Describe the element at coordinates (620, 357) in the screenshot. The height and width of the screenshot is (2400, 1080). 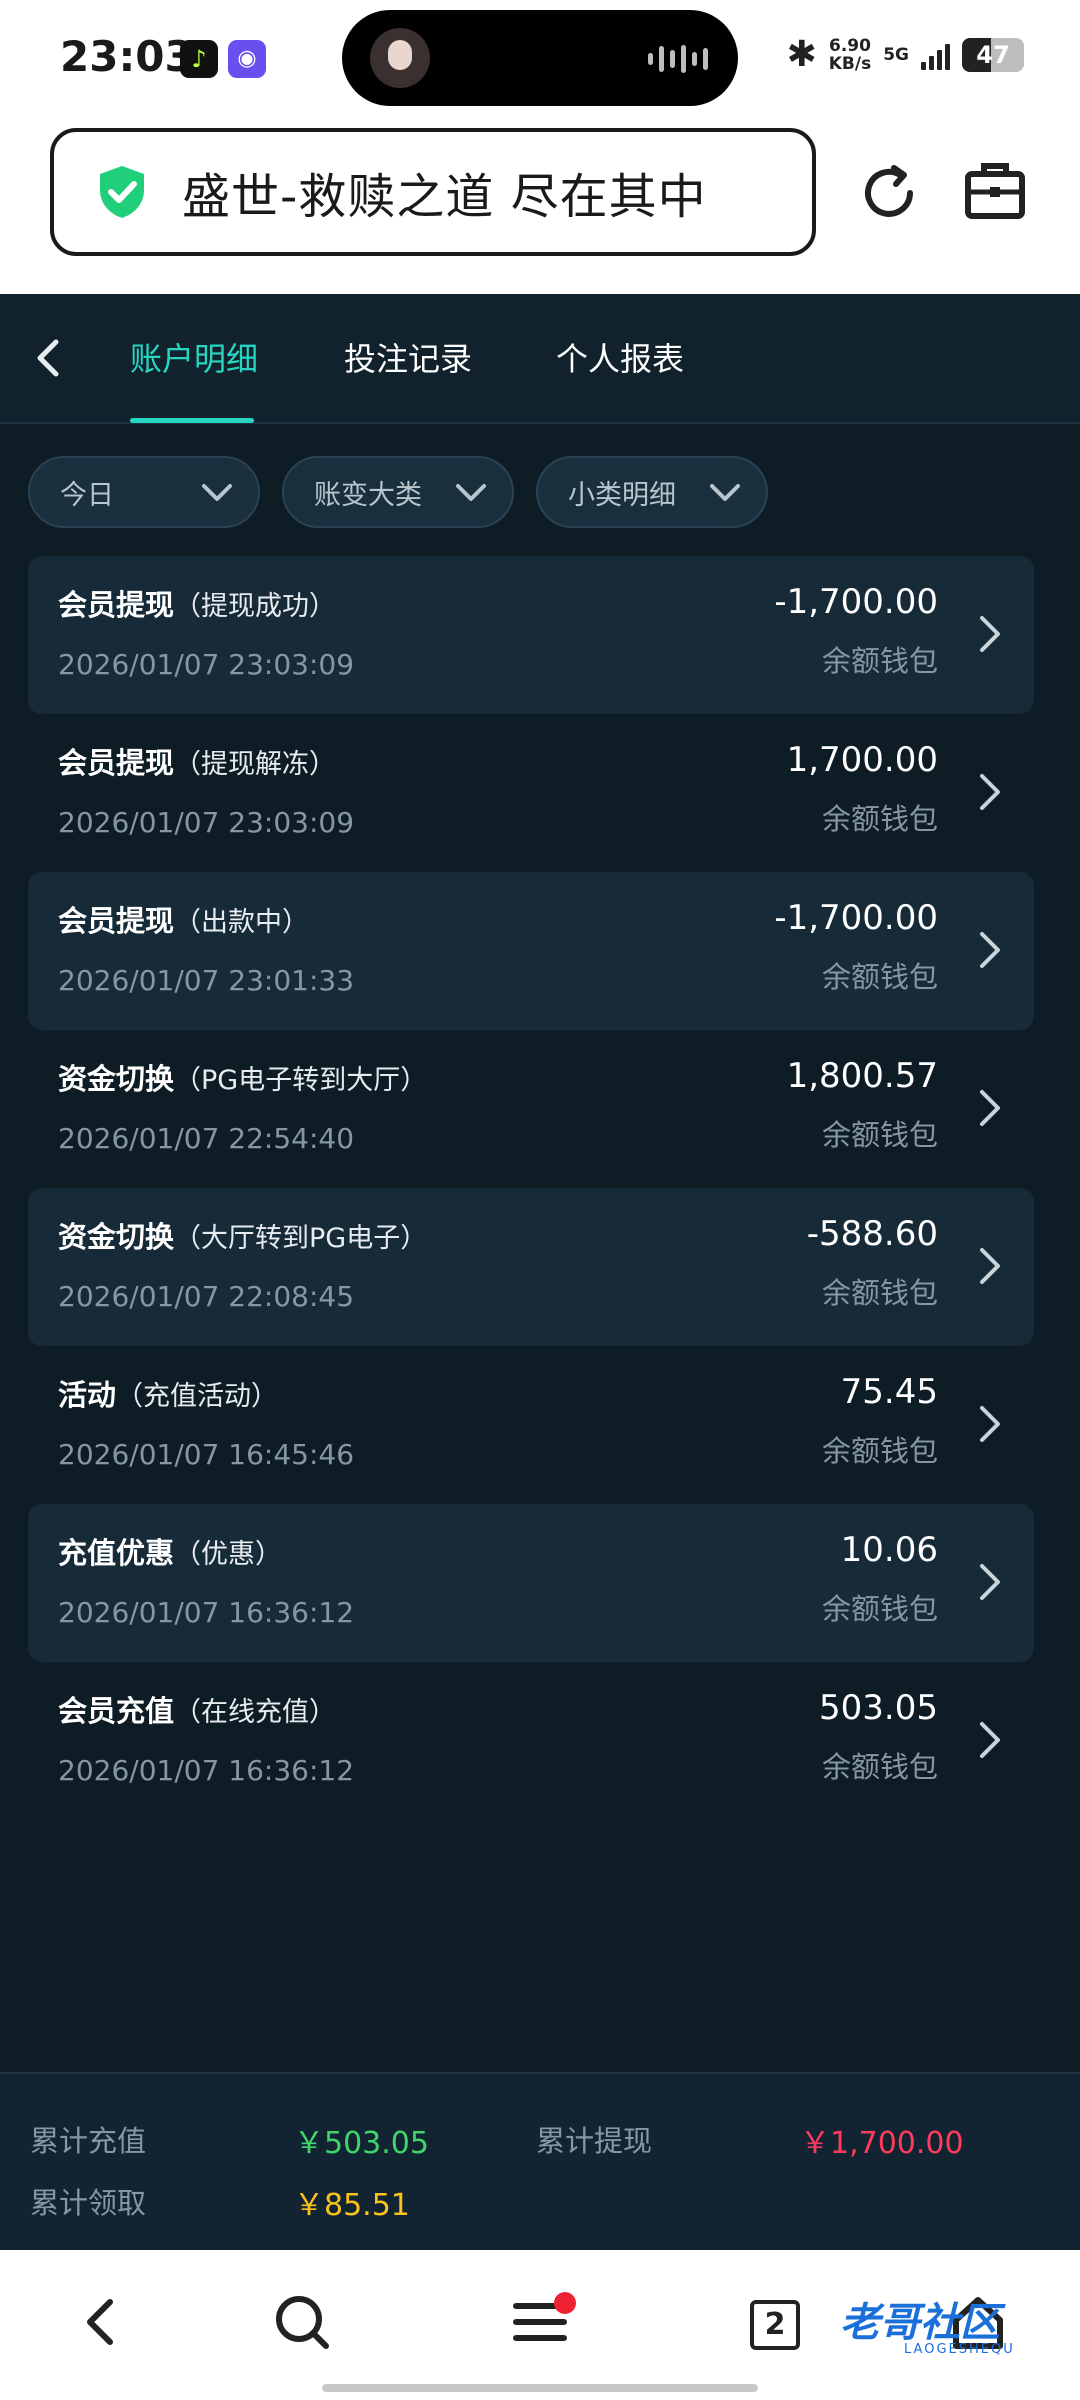
I see `tab-personal-report: 个人报表` at that location.